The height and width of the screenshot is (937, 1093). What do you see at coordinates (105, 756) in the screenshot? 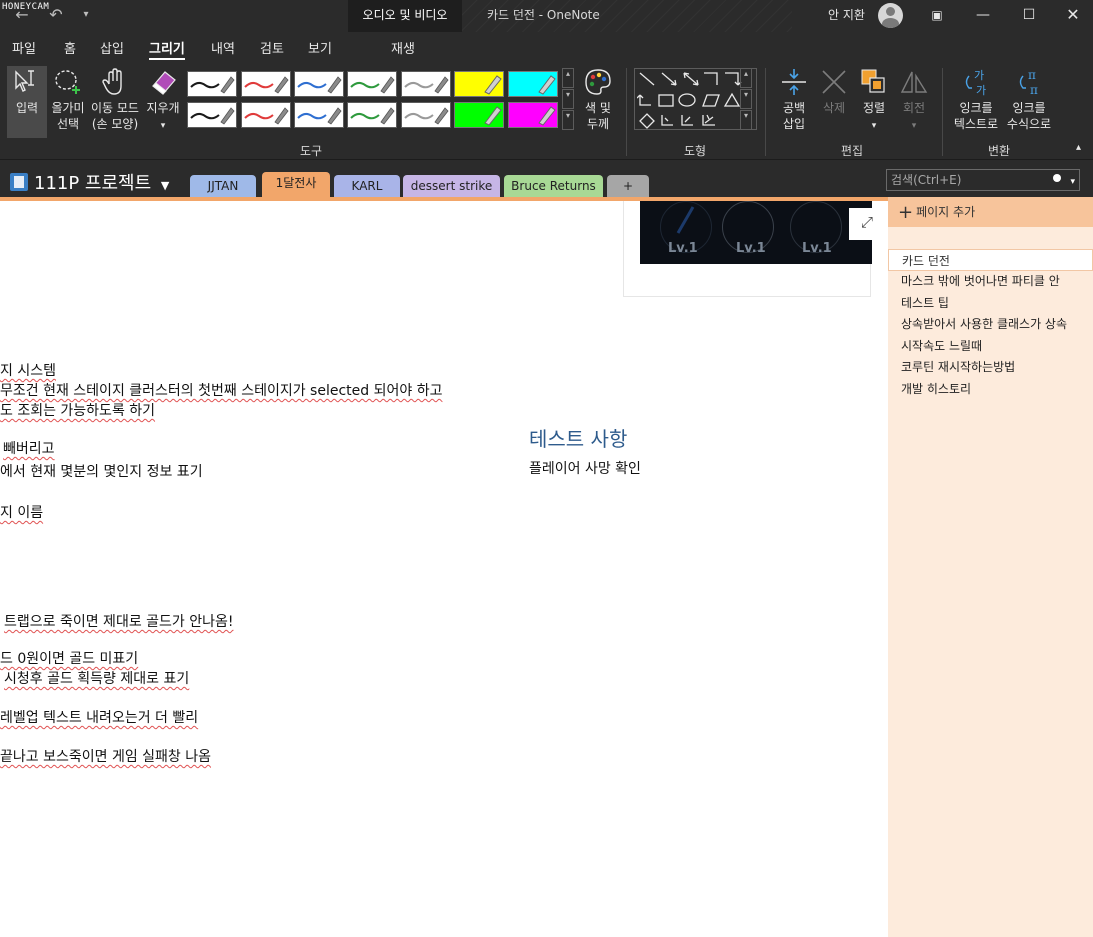
I see `note-line: 끝나고 보스죽이면 게임 실패창 나옴` at bounding box center [105, 756].